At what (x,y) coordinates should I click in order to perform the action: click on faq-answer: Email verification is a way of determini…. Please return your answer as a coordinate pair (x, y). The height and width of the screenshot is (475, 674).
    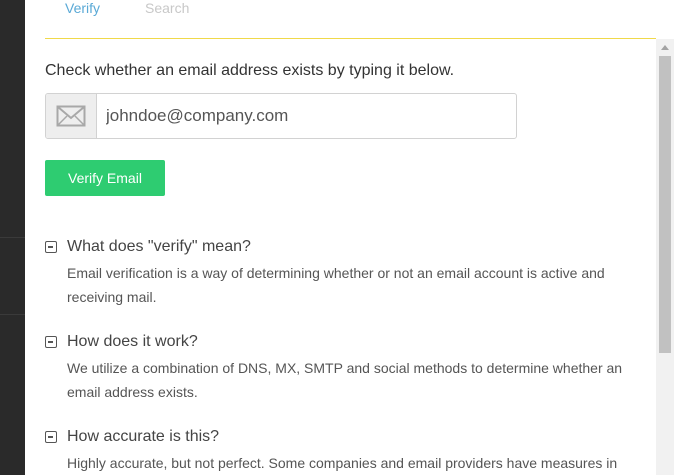
    Looking at the image, I should click on (336, 285).